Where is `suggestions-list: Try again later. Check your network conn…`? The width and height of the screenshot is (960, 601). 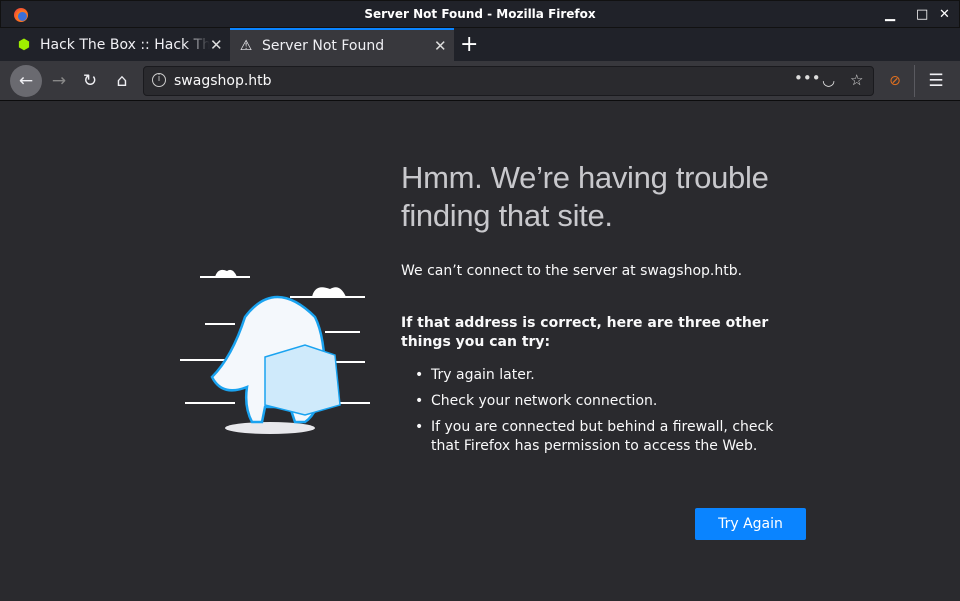
suggestions-list: Try again later. Check your network conn… is located at coordinates (603, 414).